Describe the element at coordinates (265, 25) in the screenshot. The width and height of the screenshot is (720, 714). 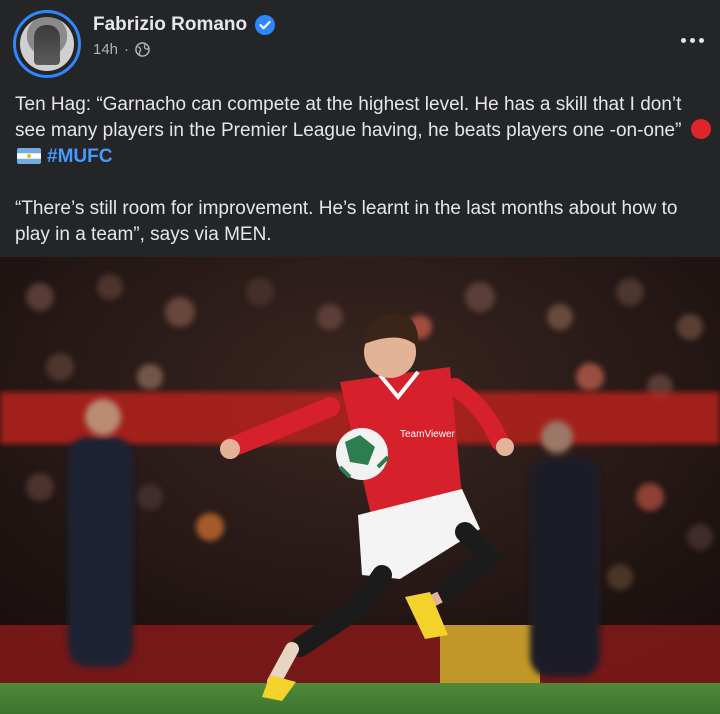
I see `verified-badge-icon` at that location.